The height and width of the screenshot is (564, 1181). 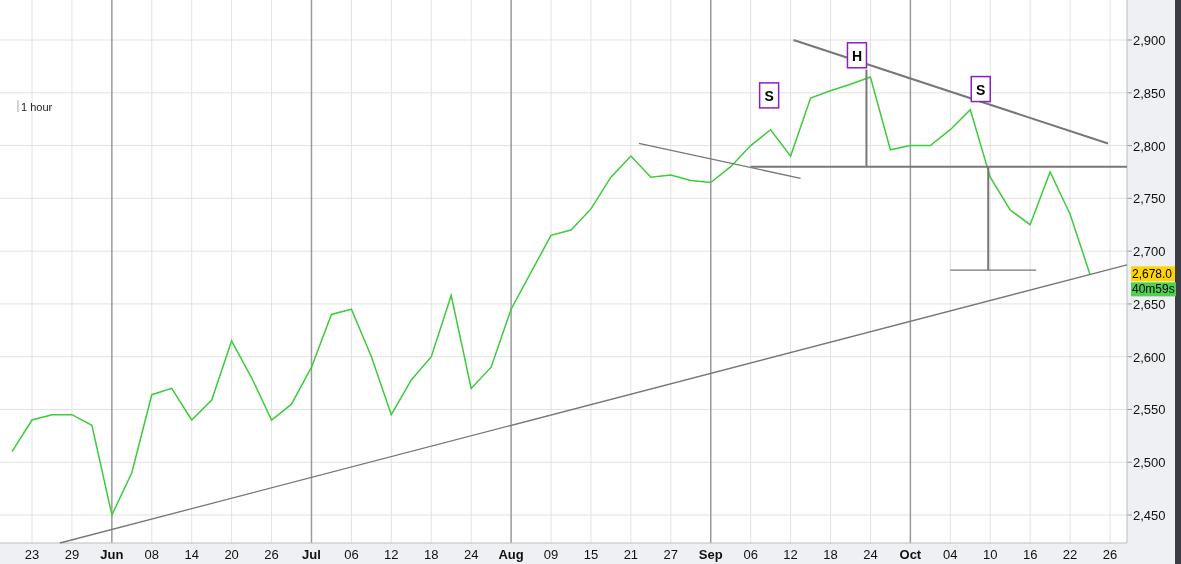 What do you see at coordinates (950, 554) in the screenshot?
I see `date-axis-label: 04` at bounding box center [950, 554].